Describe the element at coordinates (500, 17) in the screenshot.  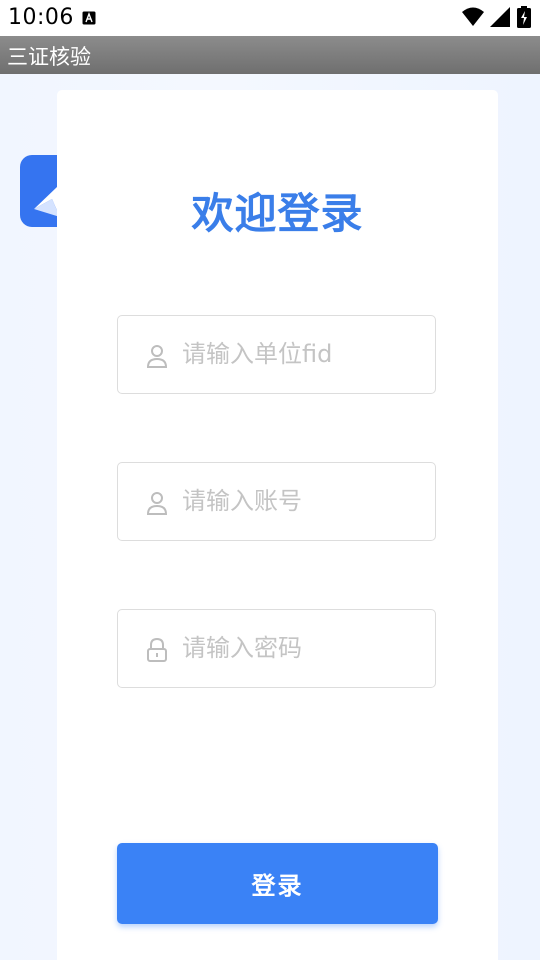
I see `signal-icon` at that location.